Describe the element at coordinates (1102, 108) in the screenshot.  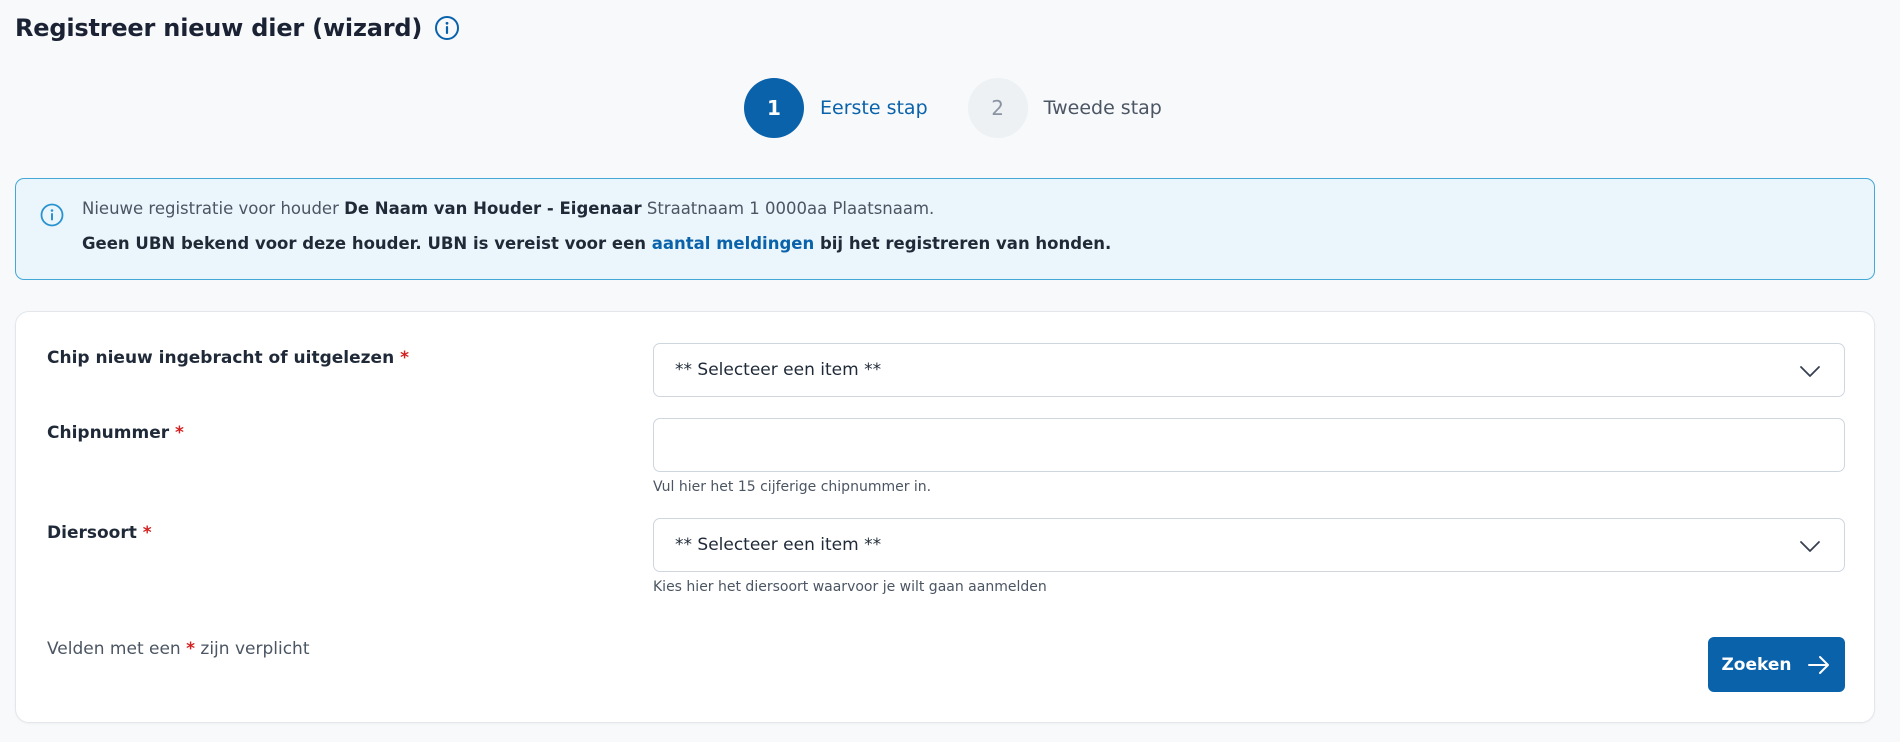
I see `step-2-label: Tweede stap` at that location.